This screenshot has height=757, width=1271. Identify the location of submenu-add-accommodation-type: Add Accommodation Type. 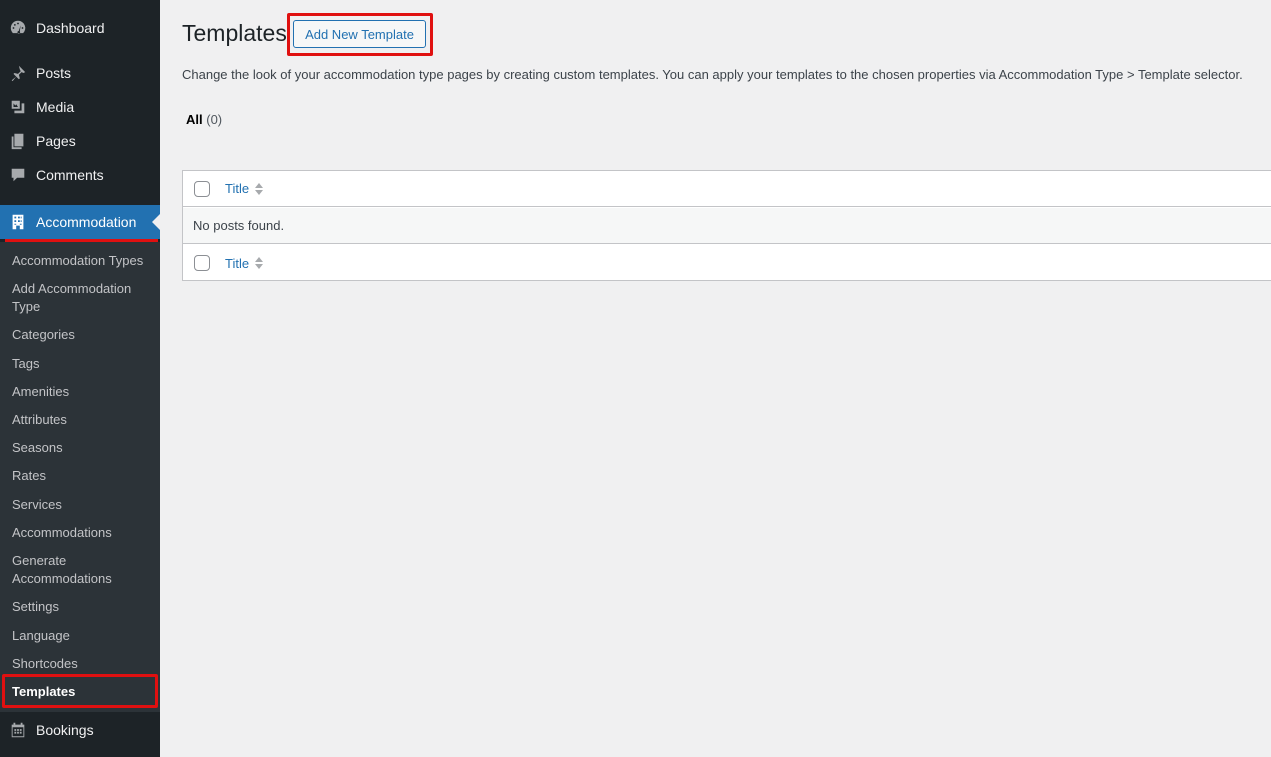
(82, 298).